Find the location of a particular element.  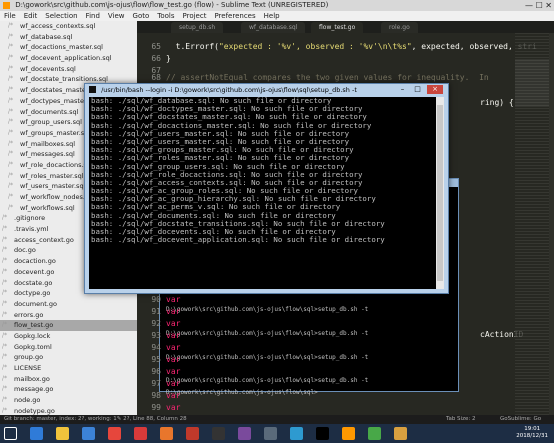

window-controls: — ☐ ✕ is located at coordinates (538, 5).